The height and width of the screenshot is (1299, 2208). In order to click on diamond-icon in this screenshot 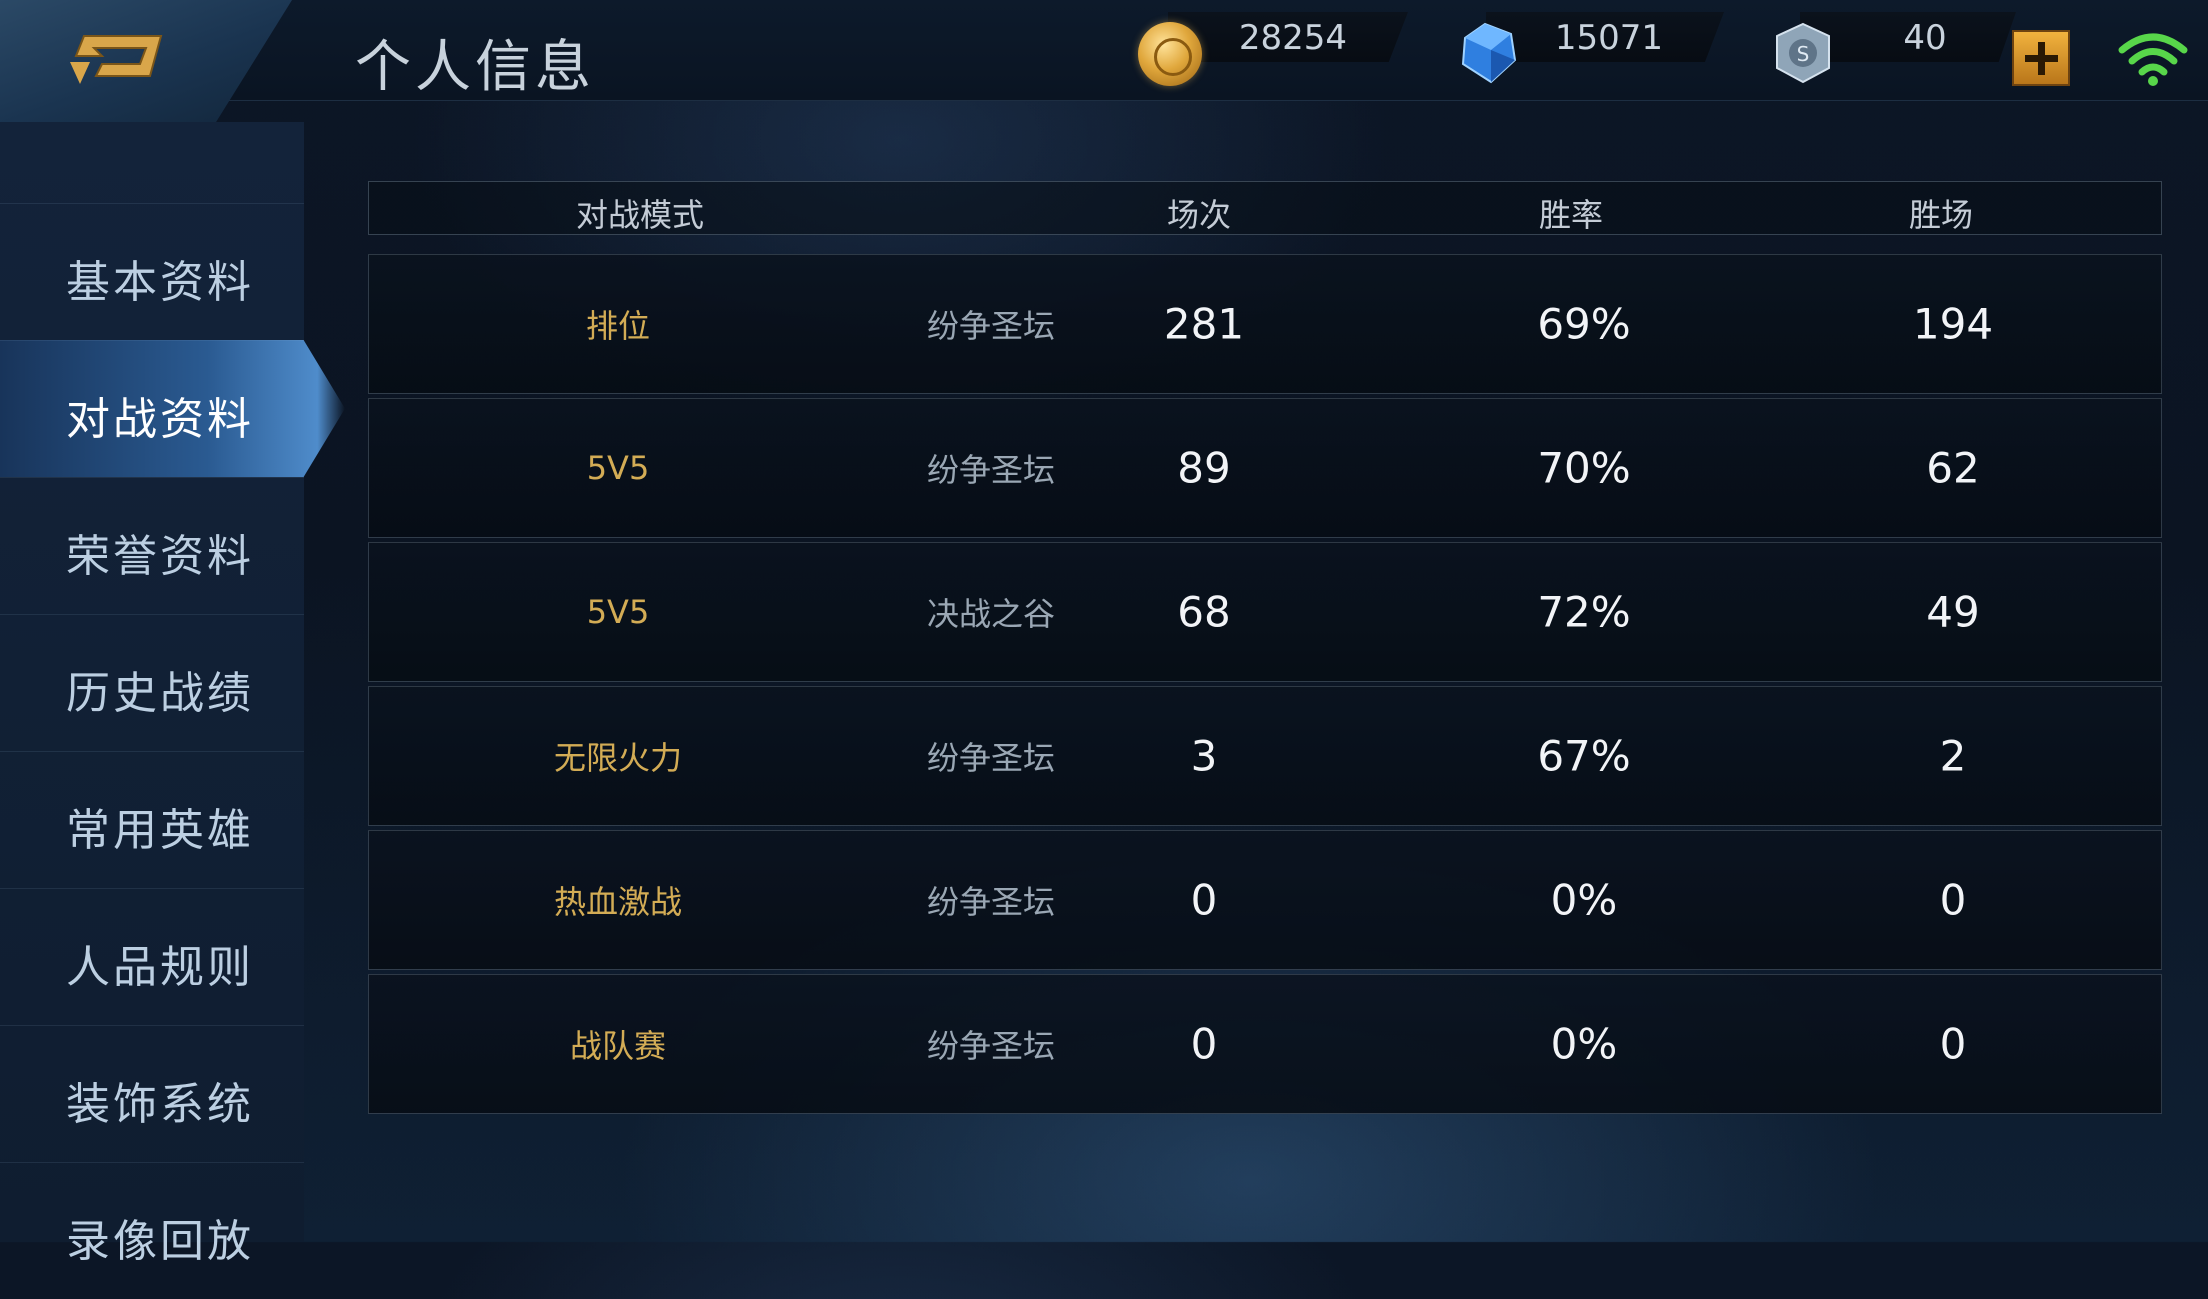, I will do `click(1489, 53)`.